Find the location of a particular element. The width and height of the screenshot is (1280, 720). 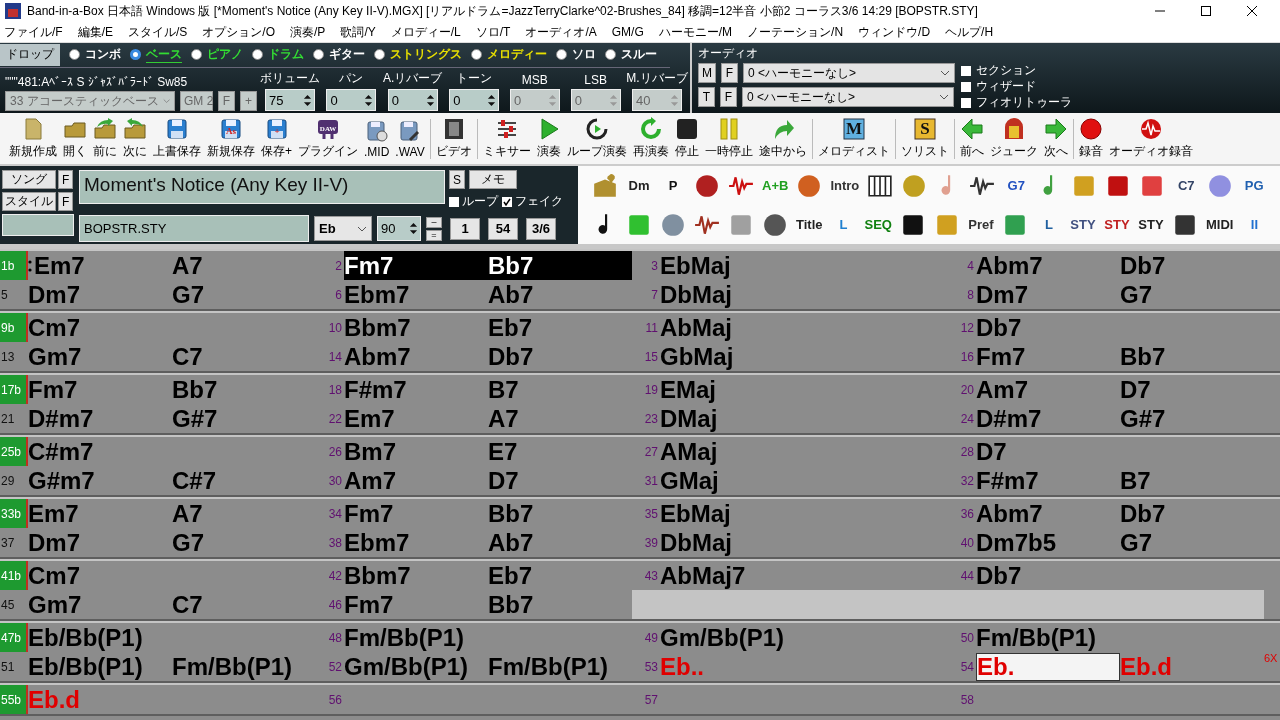

memo-button: メモ is located at coordinates (493, 179).